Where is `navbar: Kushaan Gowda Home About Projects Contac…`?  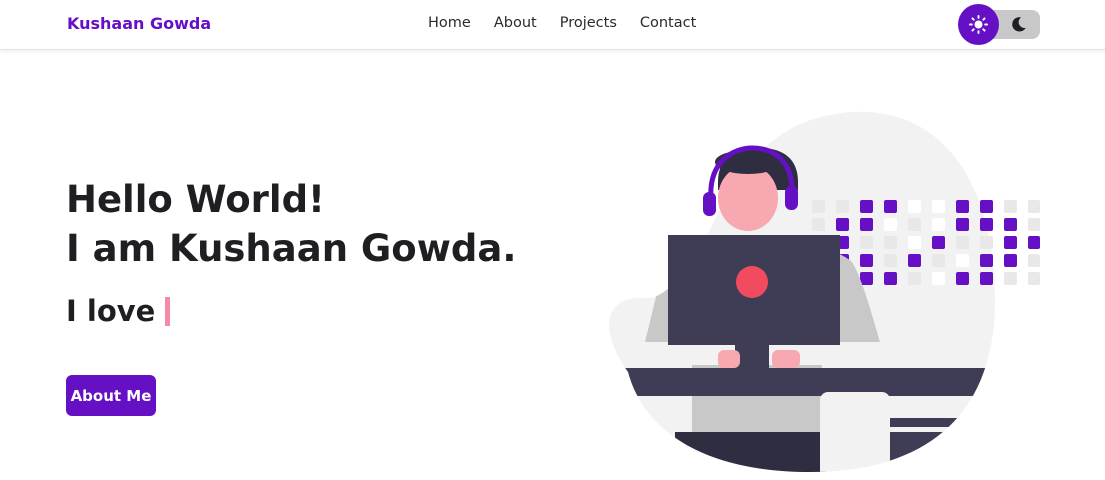
navbar: Kushaan Gowda Home About Projects Contac… is located at coordinates (552, 25).